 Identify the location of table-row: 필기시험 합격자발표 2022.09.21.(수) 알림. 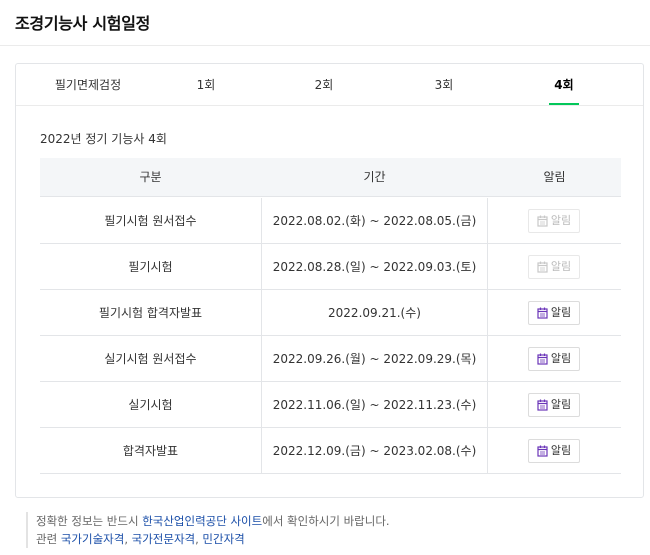
(330, 313).